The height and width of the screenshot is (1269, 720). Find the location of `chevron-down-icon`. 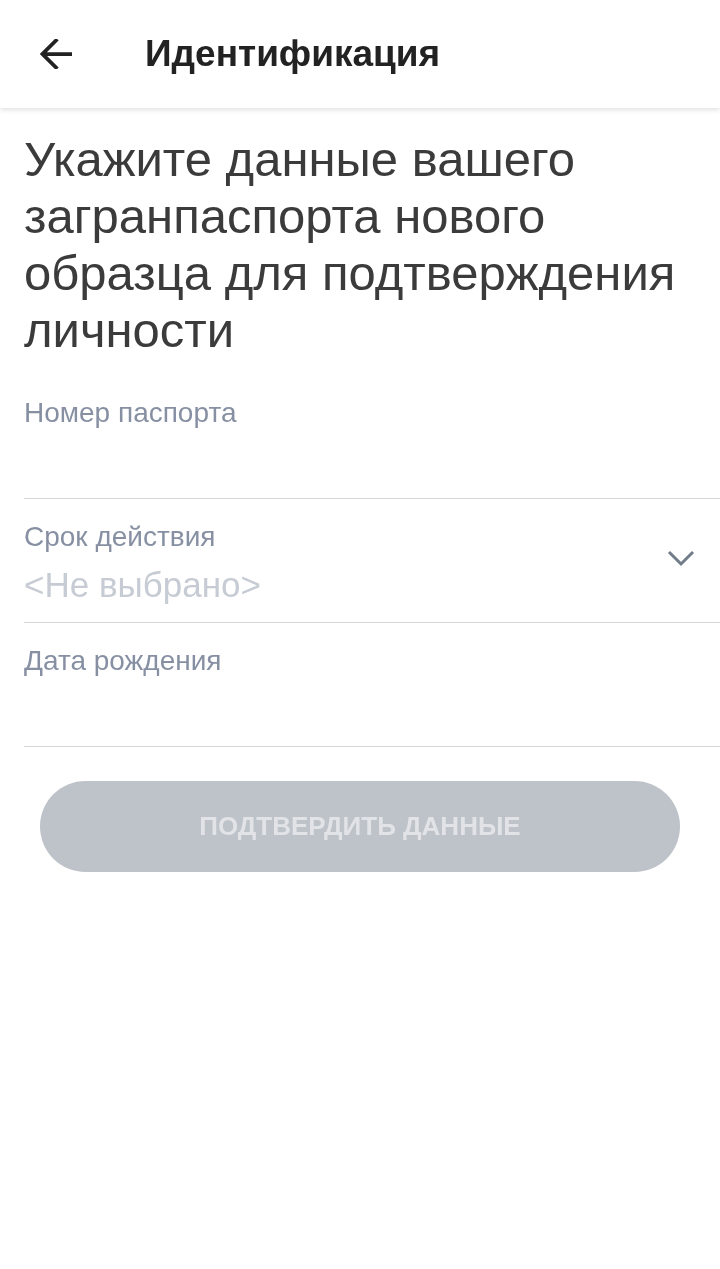

chevron-down-icon is located at coordinates (681, 558).